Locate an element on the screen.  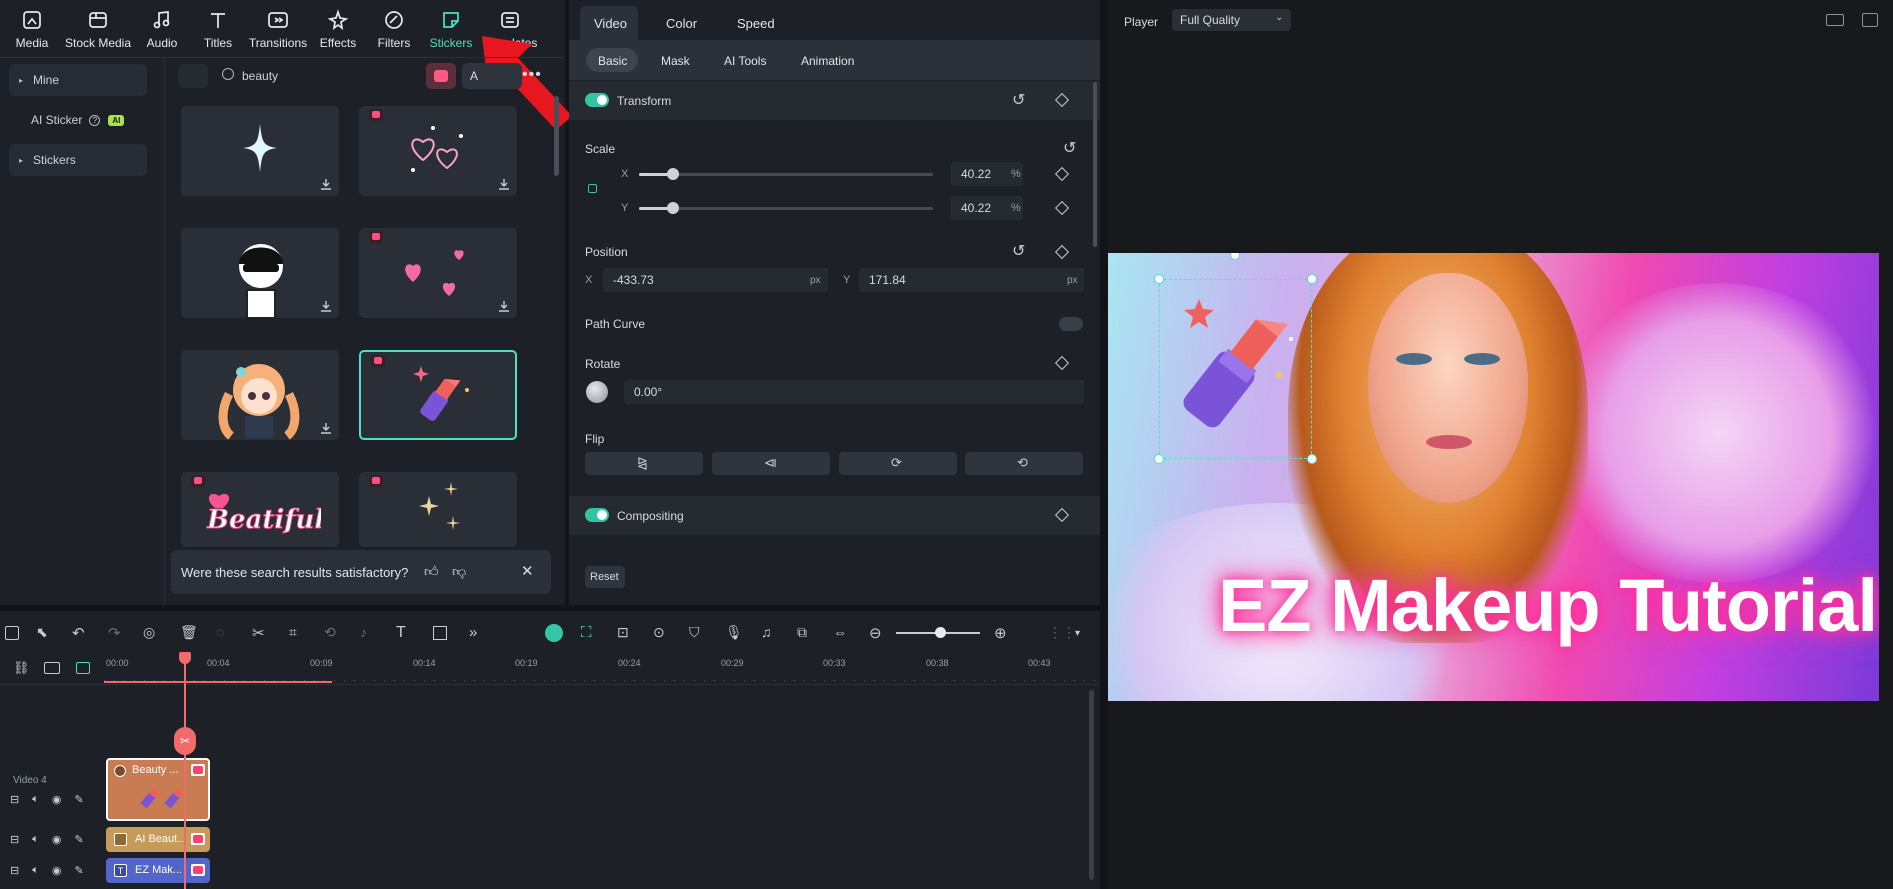
position-x-field: -433.73 is located at coordinates (715, 280).